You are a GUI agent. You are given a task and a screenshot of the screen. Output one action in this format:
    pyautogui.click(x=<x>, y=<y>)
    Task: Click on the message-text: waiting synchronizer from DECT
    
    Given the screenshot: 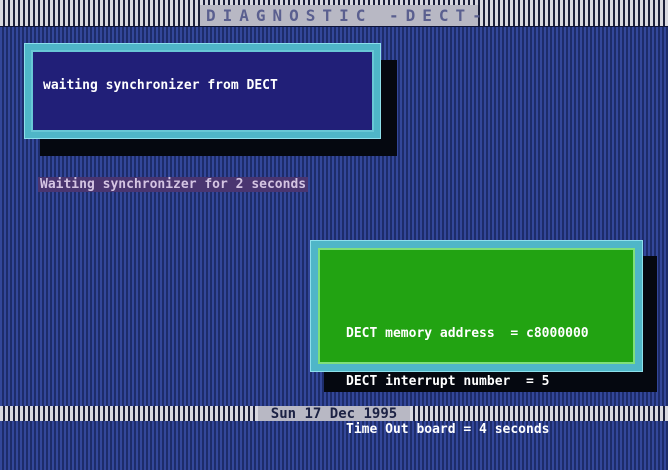 What is the action you would take?
    pyautogui.click(x=160, y=85)
    